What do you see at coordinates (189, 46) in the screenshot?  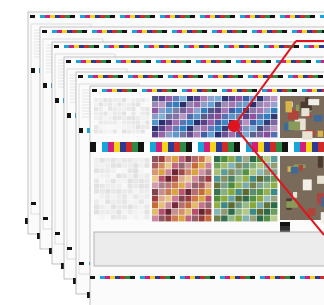 I see `top-color-bar` at bounding box center [189, 46].